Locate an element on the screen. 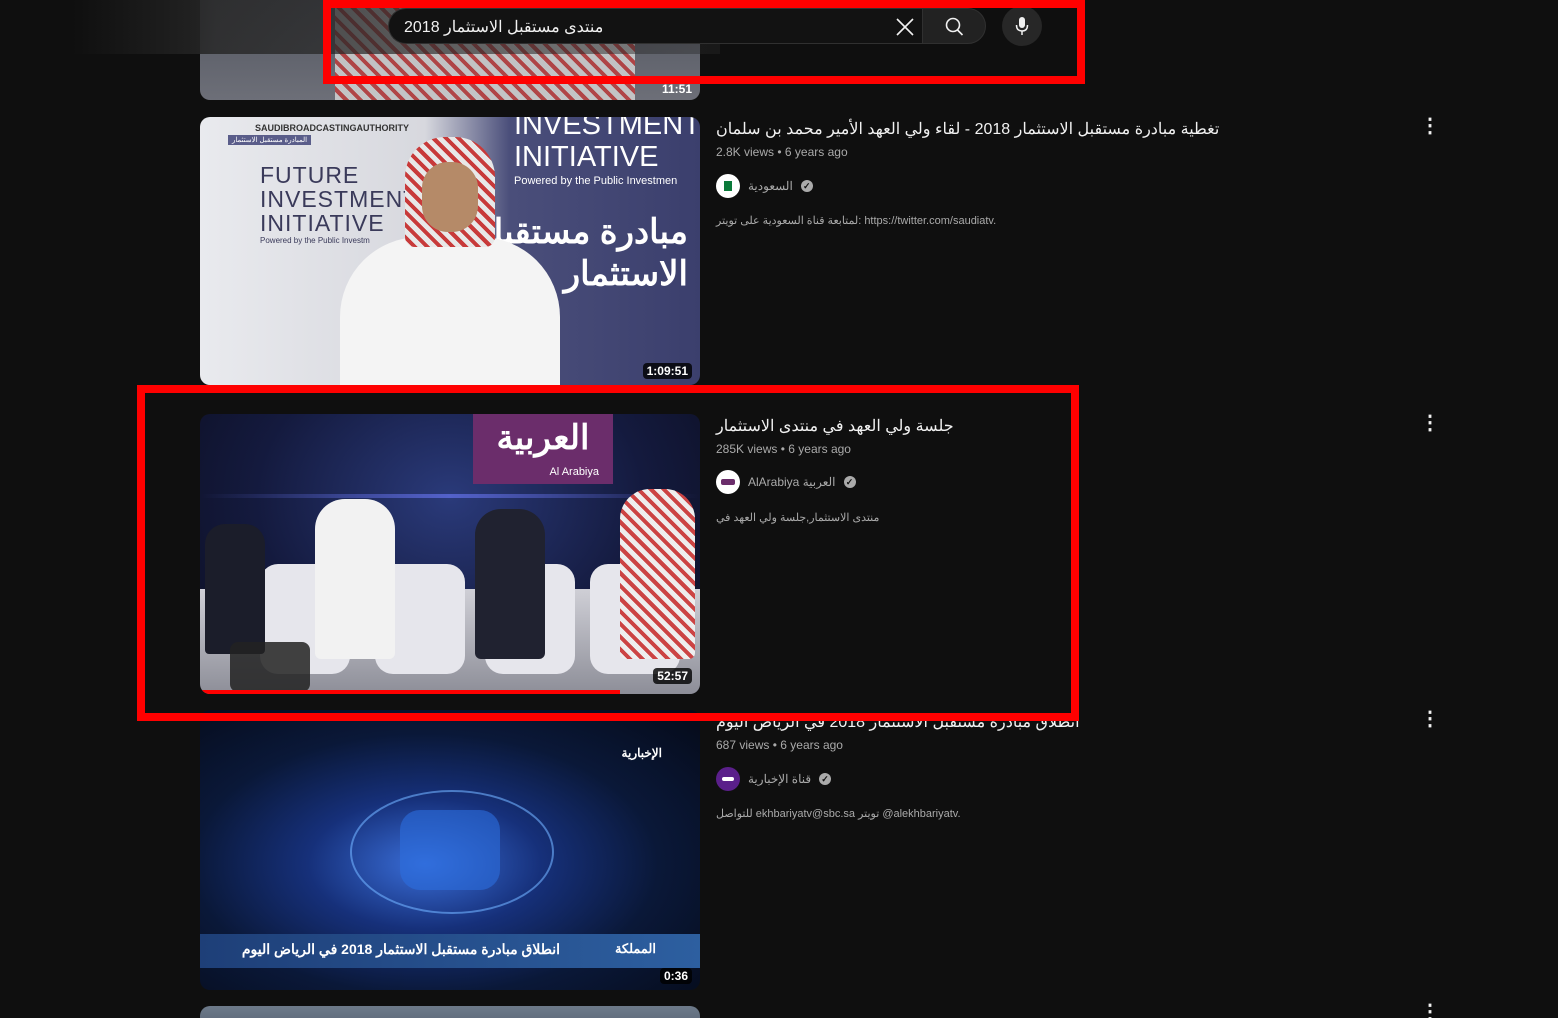 The height and width of the screenshot is (1018, 1558). channel-name: السعودية is located at coordinates (770, 186).